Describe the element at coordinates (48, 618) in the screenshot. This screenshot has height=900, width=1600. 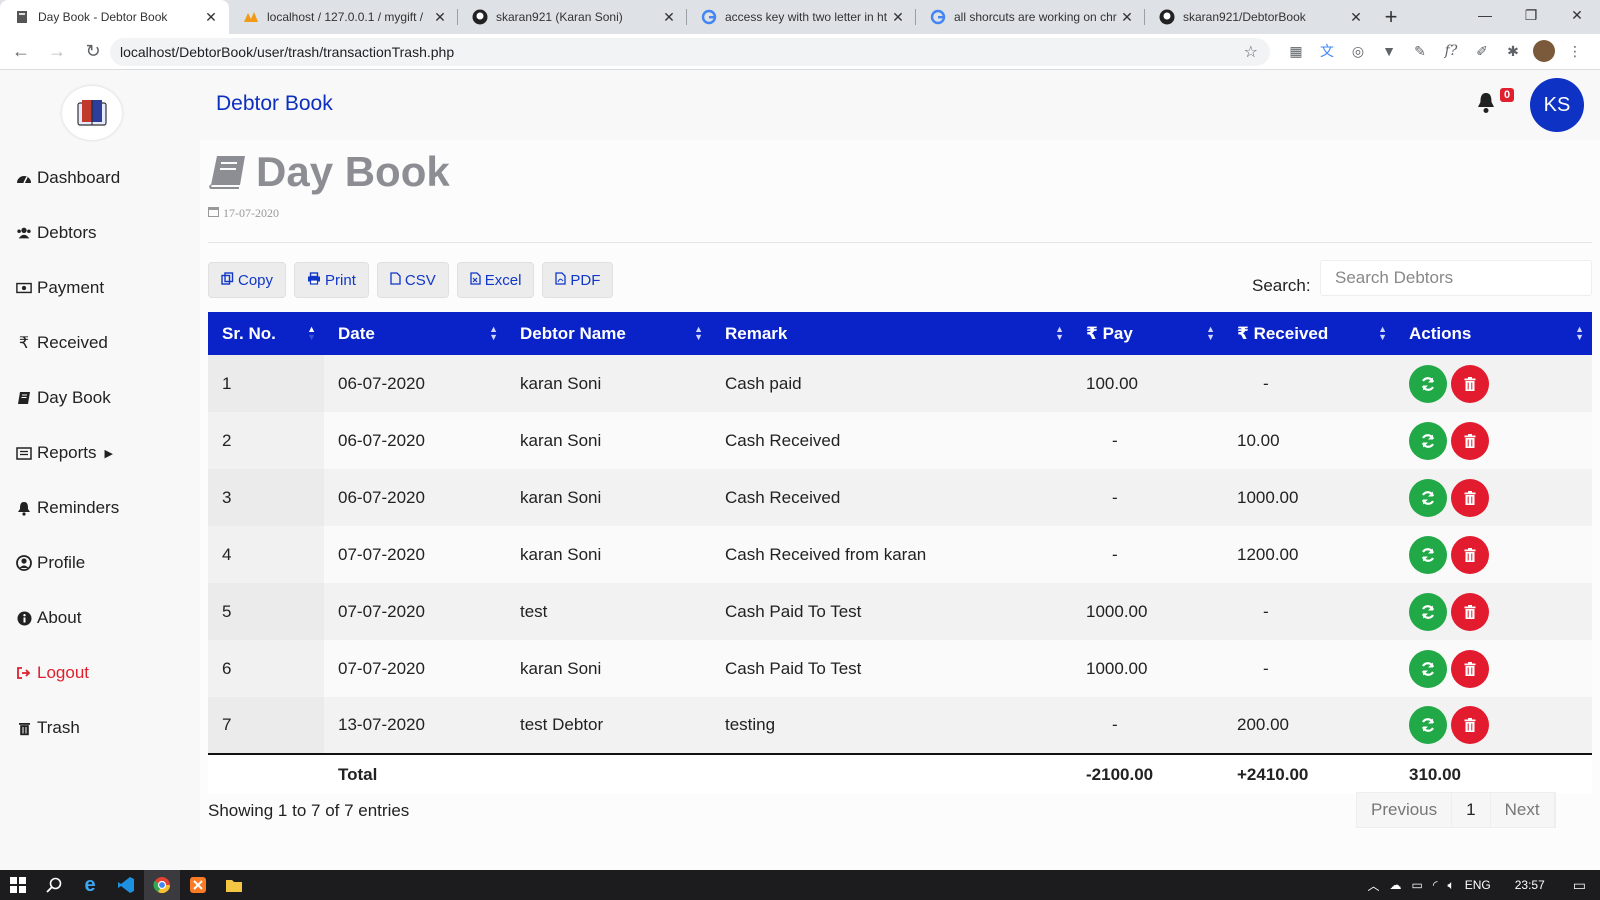
I see `sidebar-item-about: About` at that location.